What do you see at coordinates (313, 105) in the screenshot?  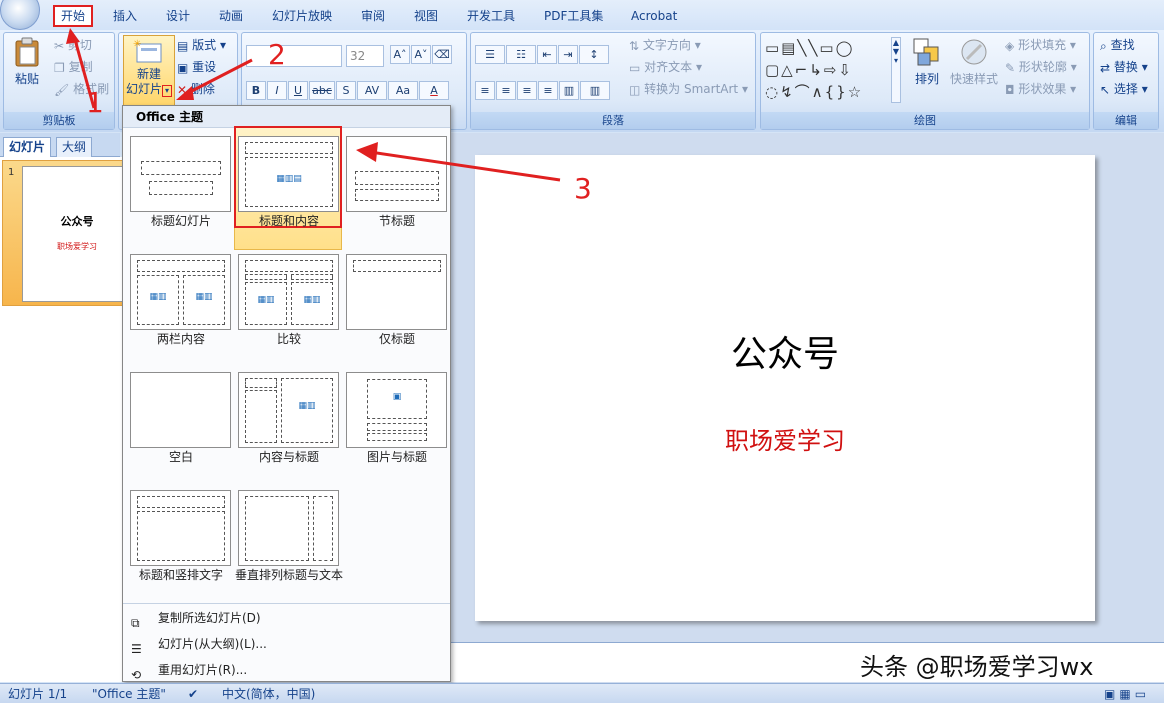 I see `annotation-arrows` at bounding box center [313, 105].